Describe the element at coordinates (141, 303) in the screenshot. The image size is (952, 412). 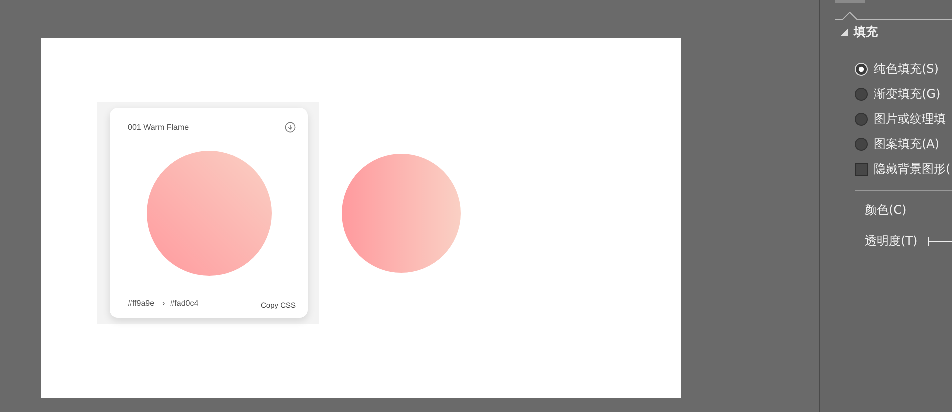
I see `color-code: #ff9a9e` at that location.